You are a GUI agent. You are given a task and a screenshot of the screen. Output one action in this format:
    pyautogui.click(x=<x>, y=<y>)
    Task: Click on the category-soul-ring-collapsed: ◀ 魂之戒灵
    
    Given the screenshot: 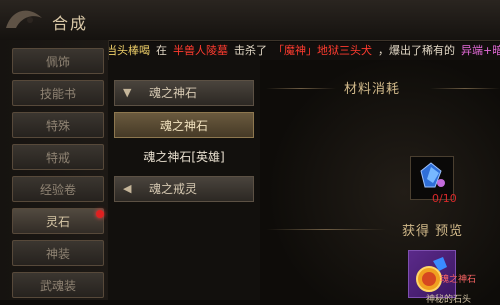 What is the action you would take?
    pyautogui.click(x=184, y=189)
    